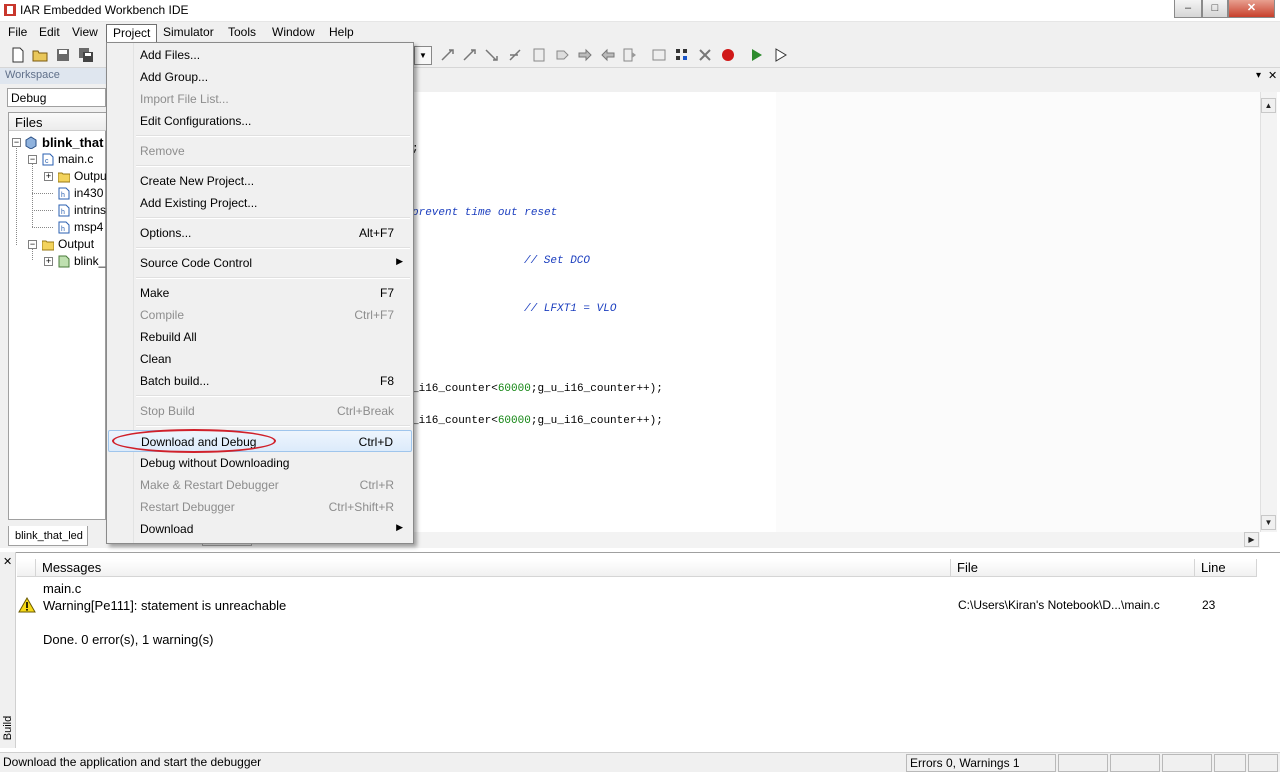 Image resolution: width=1280 pixels, height=772 pixels. Describe the element at coordinates (1188, 9) in the screenshot. I see `minimize-button: –` at that location.